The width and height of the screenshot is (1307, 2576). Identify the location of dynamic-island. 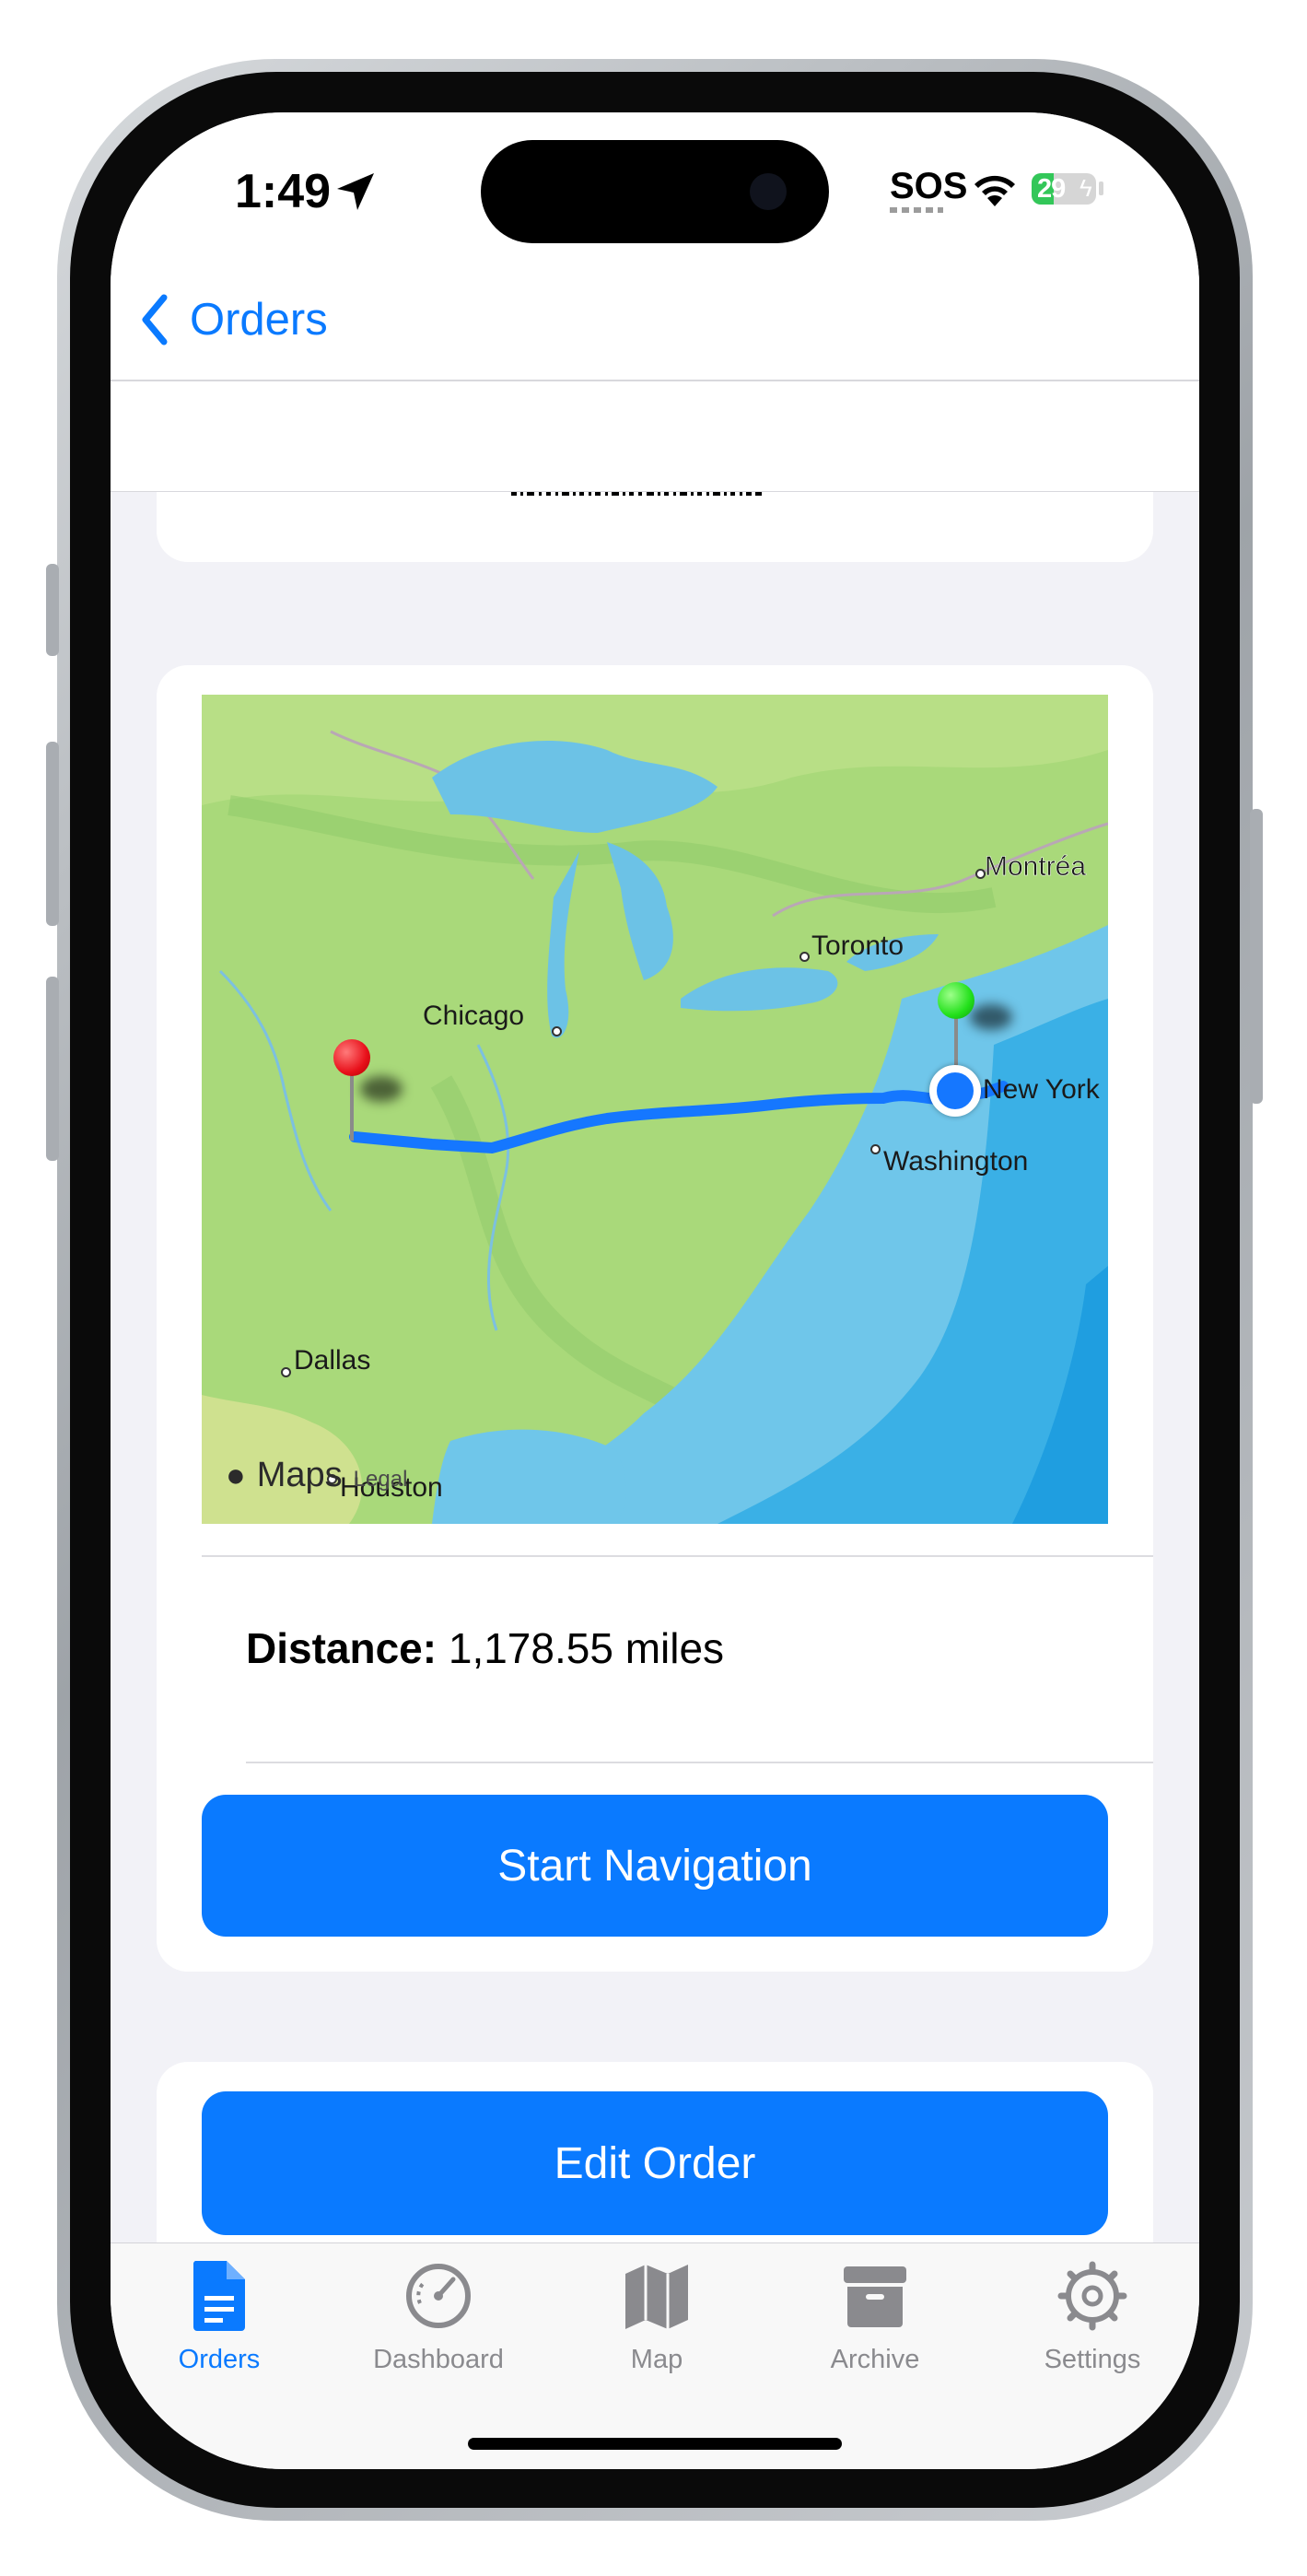
(655, 191).